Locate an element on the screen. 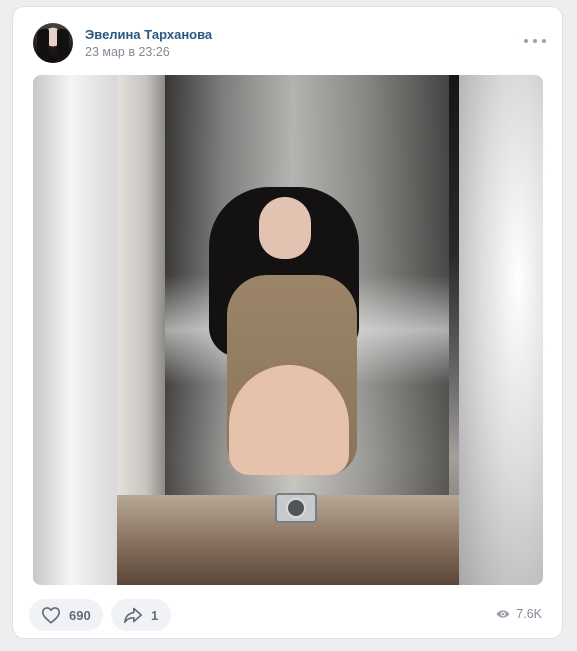 This screenshot has width=577, height=651. photo-blur-right is located at coordinates (501, 330).